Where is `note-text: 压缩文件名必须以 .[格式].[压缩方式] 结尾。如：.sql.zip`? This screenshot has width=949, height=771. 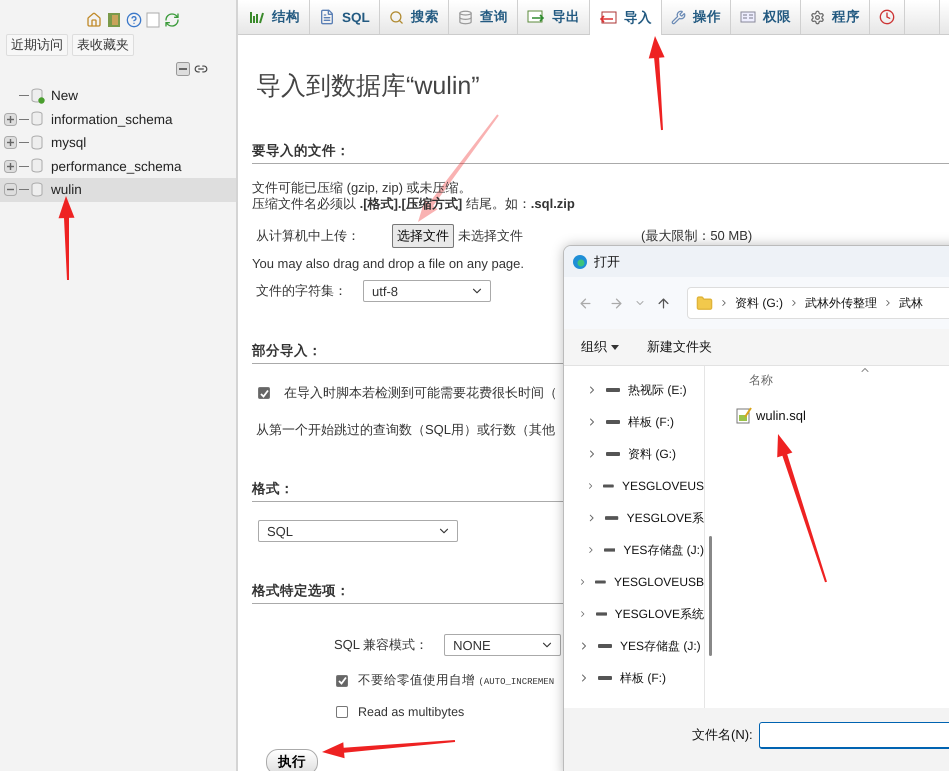
note-text: 压缩文件名必须以 .[格式].[压缩方式] 结尾。如：.sql.zip is located at coordinates (413, 204).